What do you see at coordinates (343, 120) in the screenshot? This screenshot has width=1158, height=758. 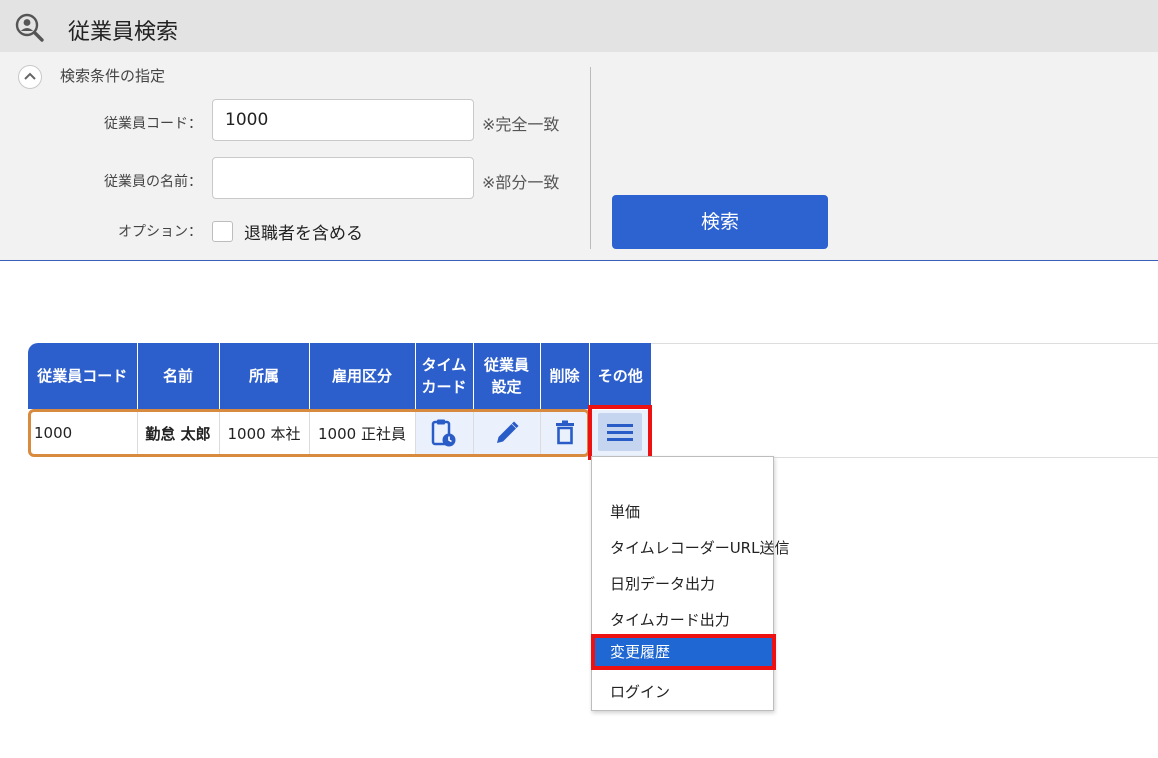 I see `employee-code-input: 1000` at bounding box center [343, 120].